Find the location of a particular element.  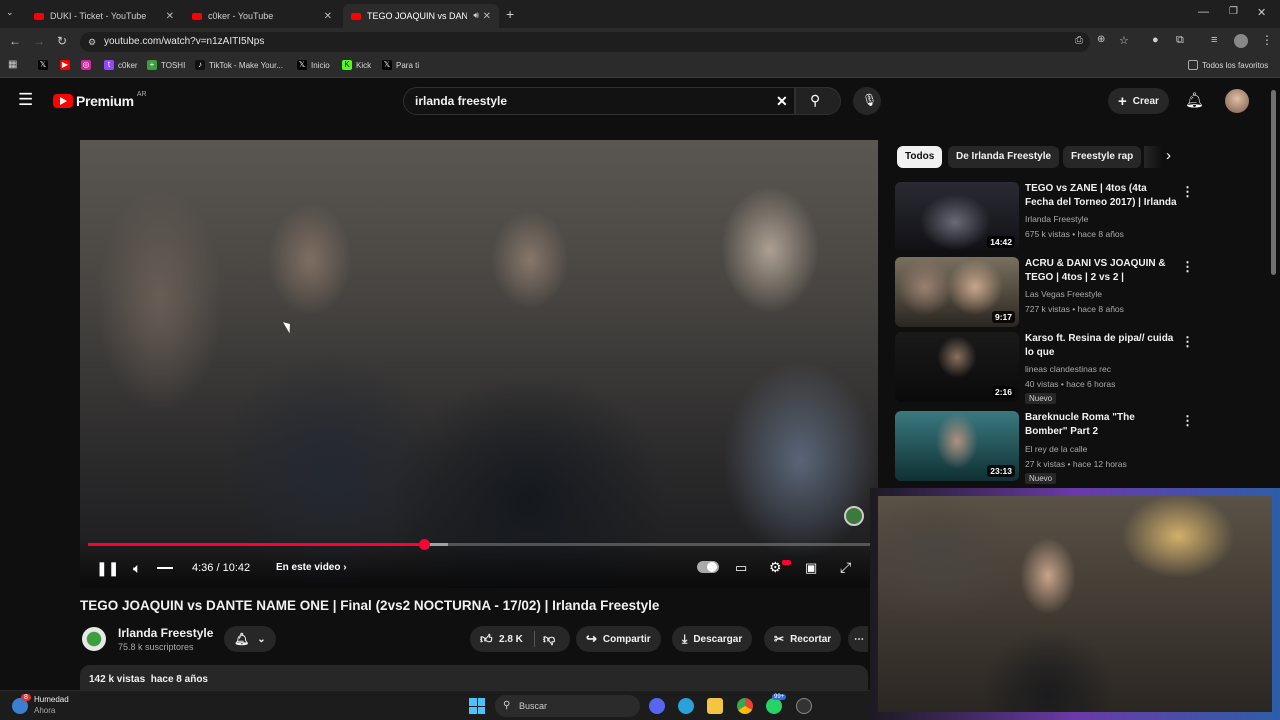

url-field: ⚙ youtube.com/watch?v=n1zAITI5Nps is located at coordinates (585, 42).